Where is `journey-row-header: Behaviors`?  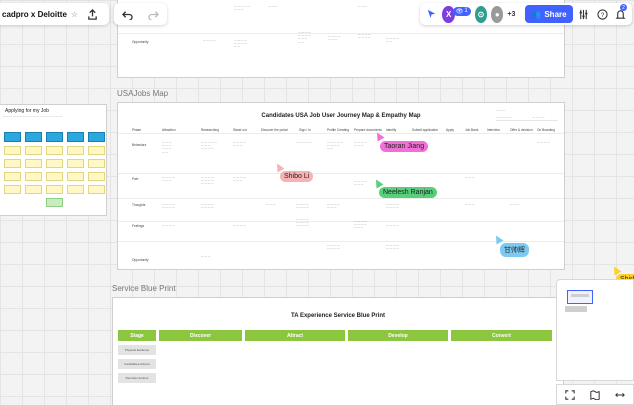 journey-row-header: Behaviors is located at coordinates (139, 145).